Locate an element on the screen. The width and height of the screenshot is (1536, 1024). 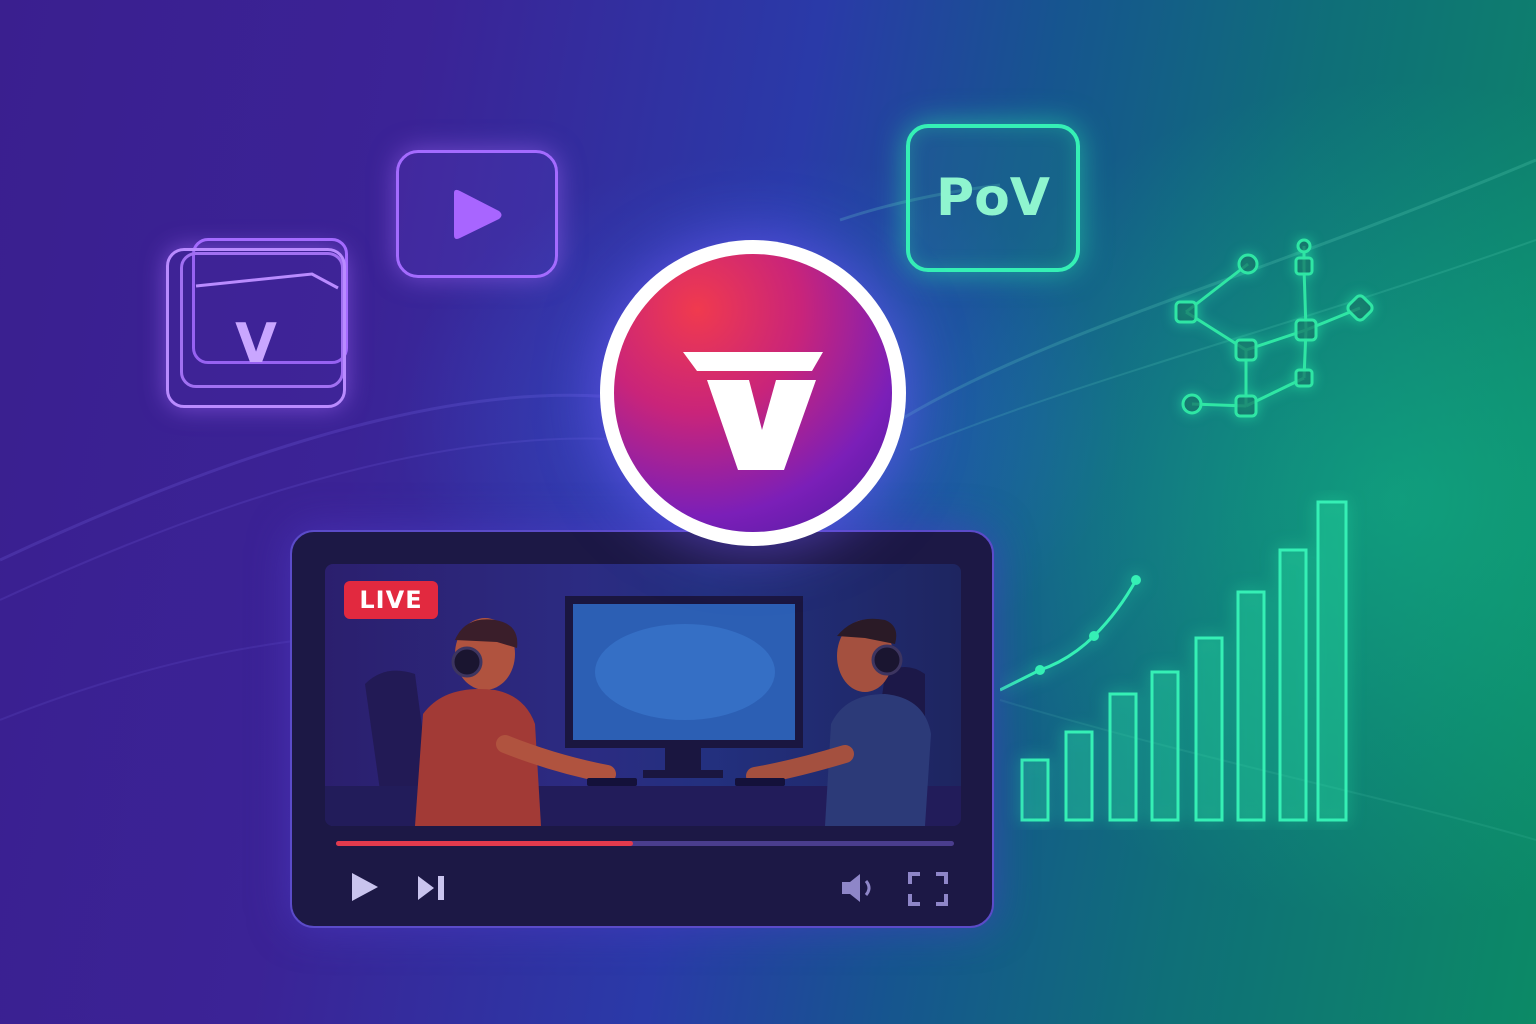
bar-chart-icon is located at coordinates (1174, 661).